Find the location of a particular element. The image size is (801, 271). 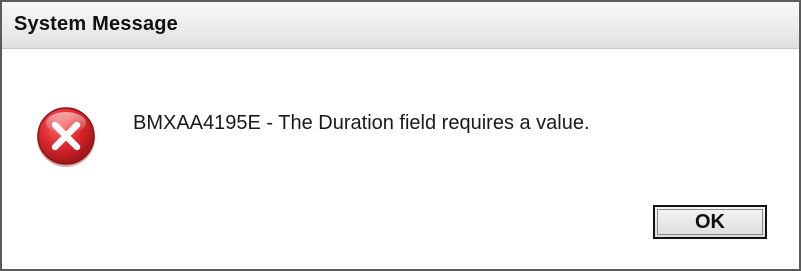

error-icon is located at coordinates (66, 137).